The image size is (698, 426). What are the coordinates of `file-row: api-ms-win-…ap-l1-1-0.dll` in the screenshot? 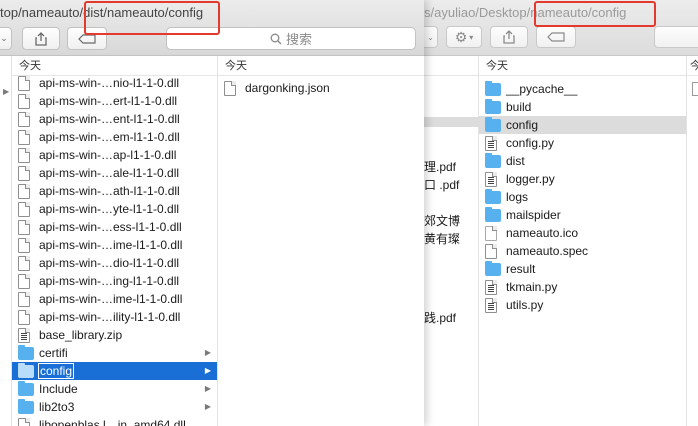 It's located at (114, 155).